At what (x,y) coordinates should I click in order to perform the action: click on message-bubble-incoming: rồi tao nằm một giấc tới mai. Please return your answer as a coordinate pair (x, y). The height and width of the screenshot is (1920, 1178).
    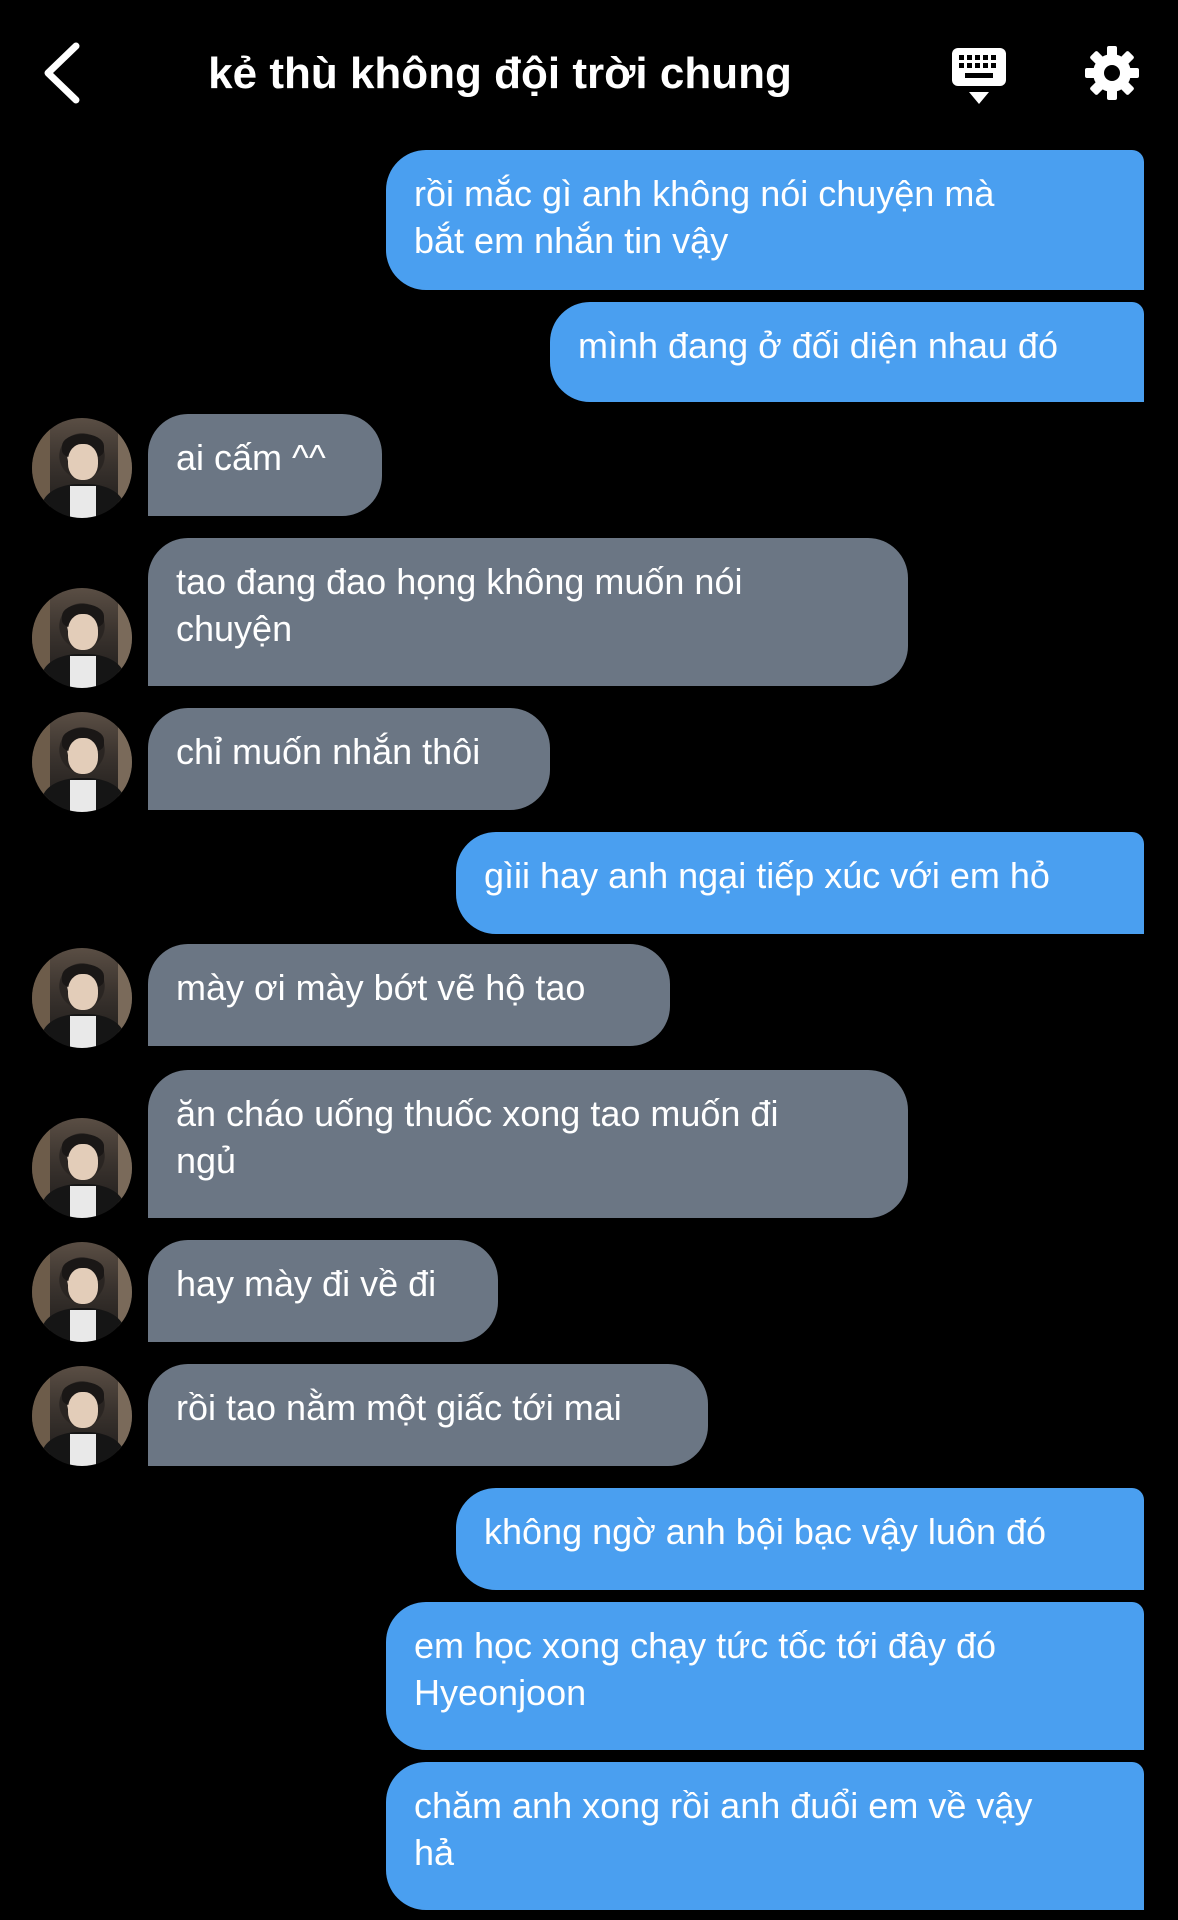
    Looking at the image, I should click on (428, 1415).